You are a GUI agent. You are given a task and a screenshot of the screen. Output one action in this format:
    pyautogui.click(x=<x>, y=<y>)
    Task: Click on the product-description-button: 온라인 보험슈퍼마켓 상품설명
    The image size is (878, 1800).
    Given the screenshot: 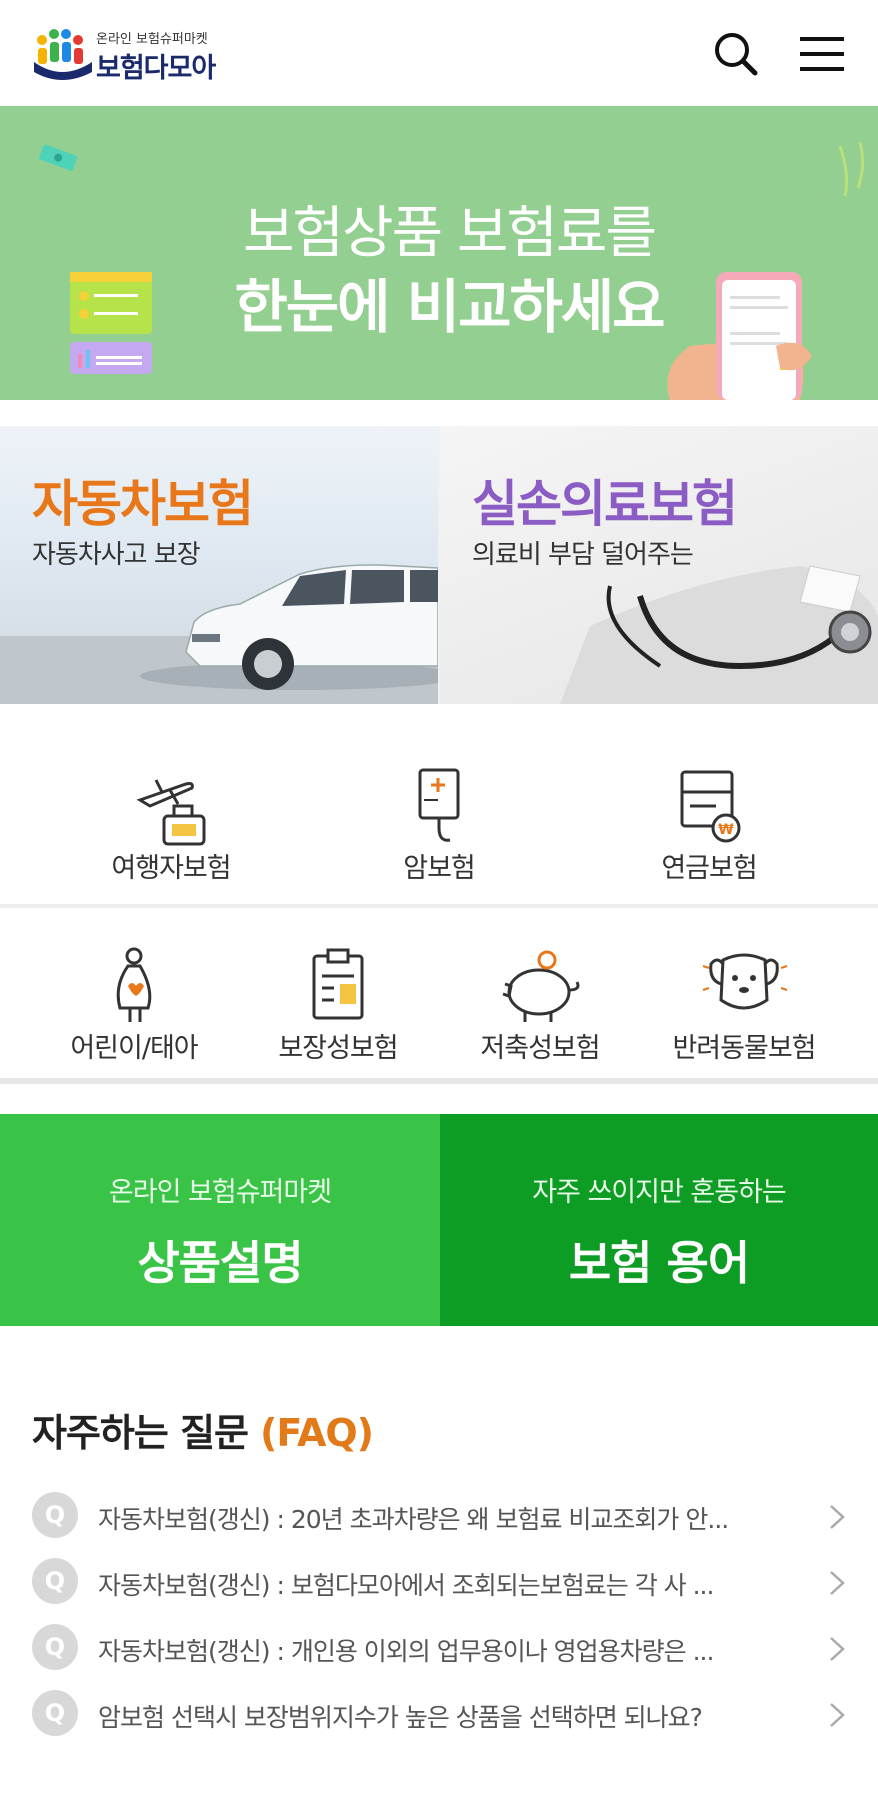 What is the action you would take?
    pyautogui.click(x=220, y=1220)
    